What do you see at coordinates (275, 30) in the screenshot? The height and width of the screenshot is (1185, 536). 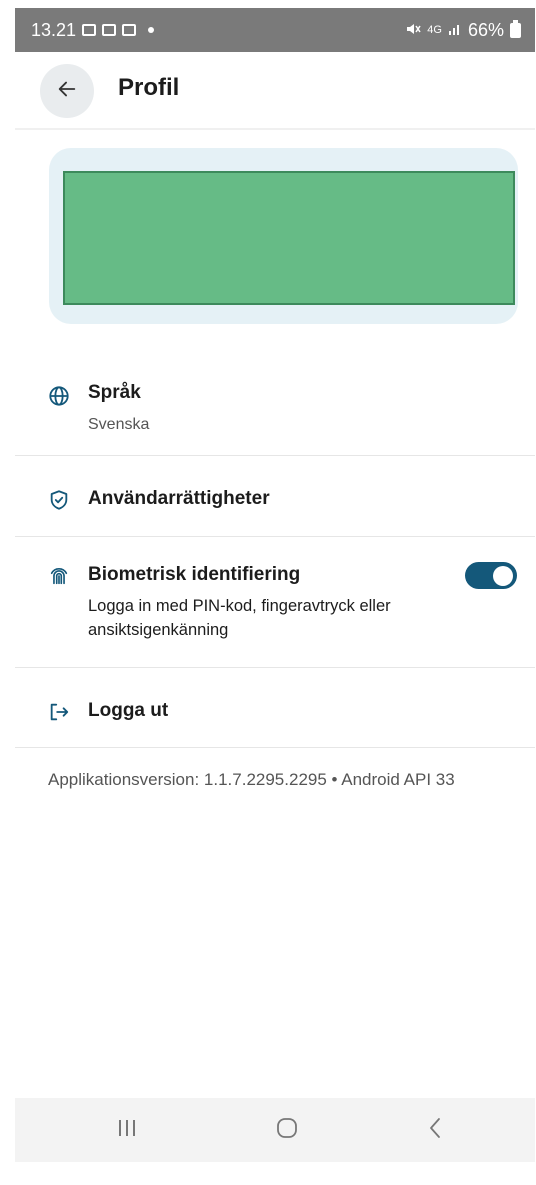 I see `status-bar: 13.21 4G 66%` at bounding box center [275, 30].